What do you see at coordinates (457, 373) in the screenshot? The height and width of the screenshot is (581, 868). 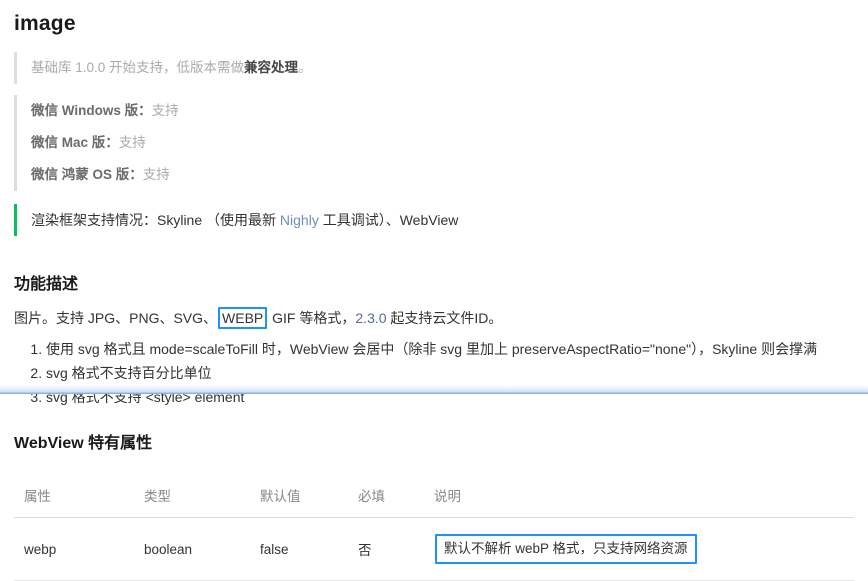 I see `list-item: svg 格式不支持百分比单位` at bounding box center [457, 373].